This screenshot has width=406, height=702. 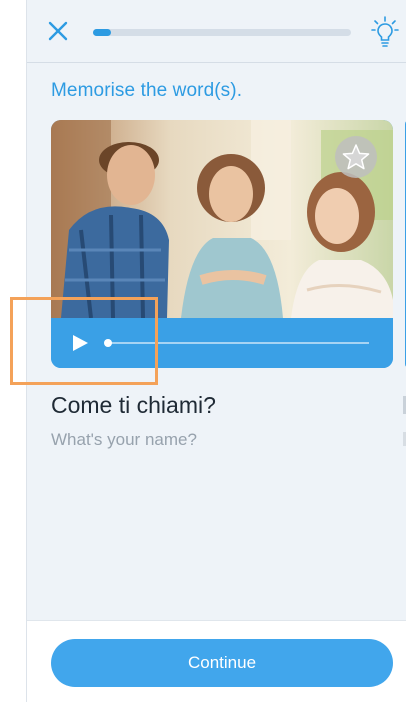 I want to click on close-icon, so click(x=58, y=31).